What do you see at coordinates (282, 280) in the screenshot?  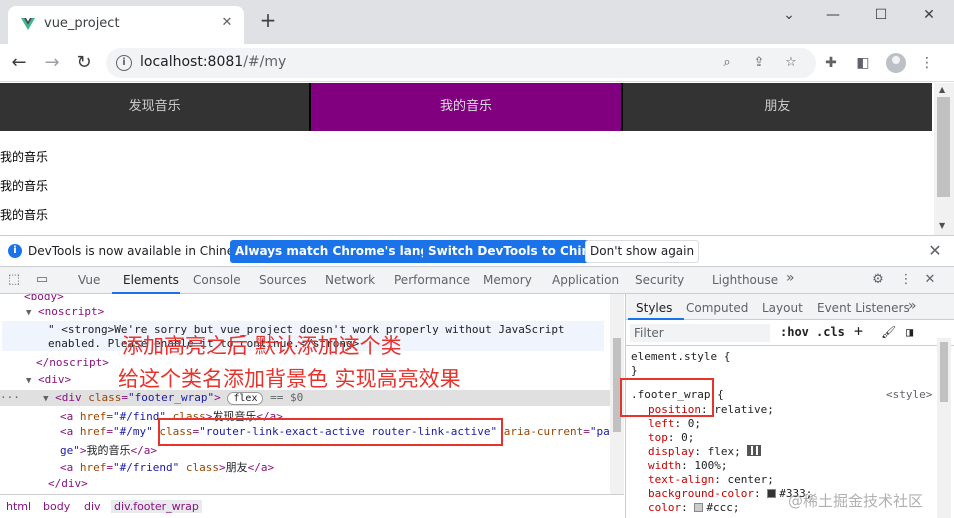 I see `tab-sources: Sources` at bounding box center [282, 280].